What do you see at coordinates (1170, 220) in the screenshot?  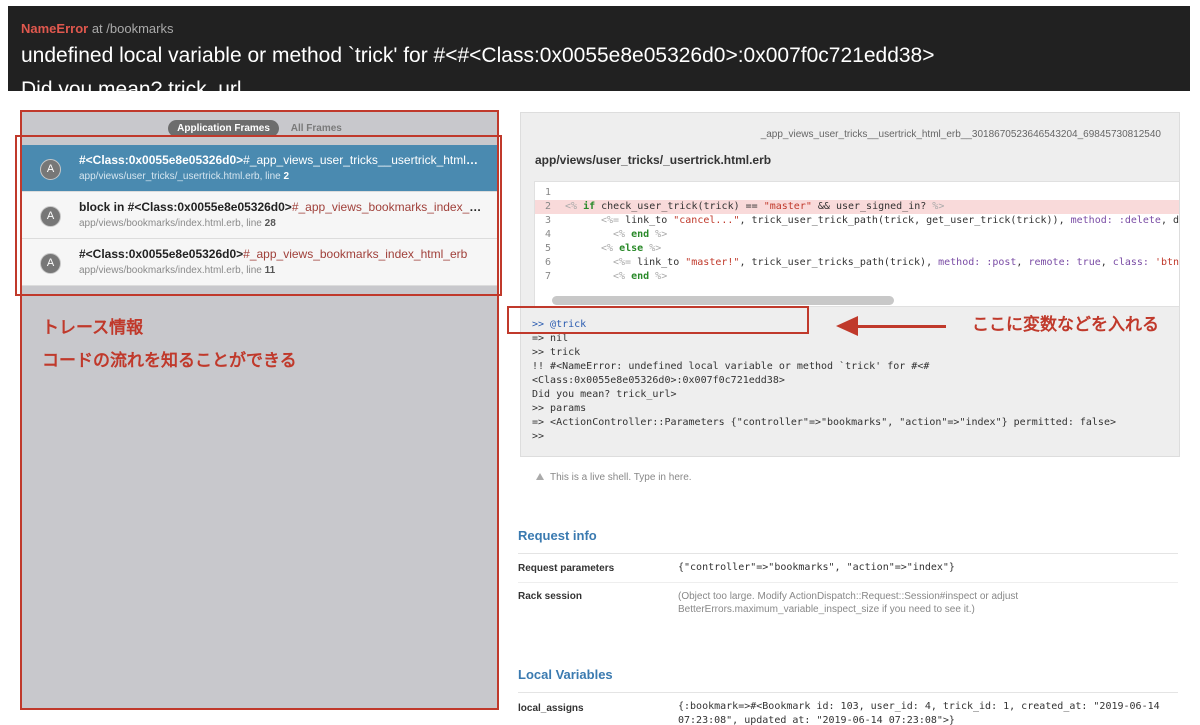 I see `code-text: , data: { confirm:` at bounding box center [1170, 220].